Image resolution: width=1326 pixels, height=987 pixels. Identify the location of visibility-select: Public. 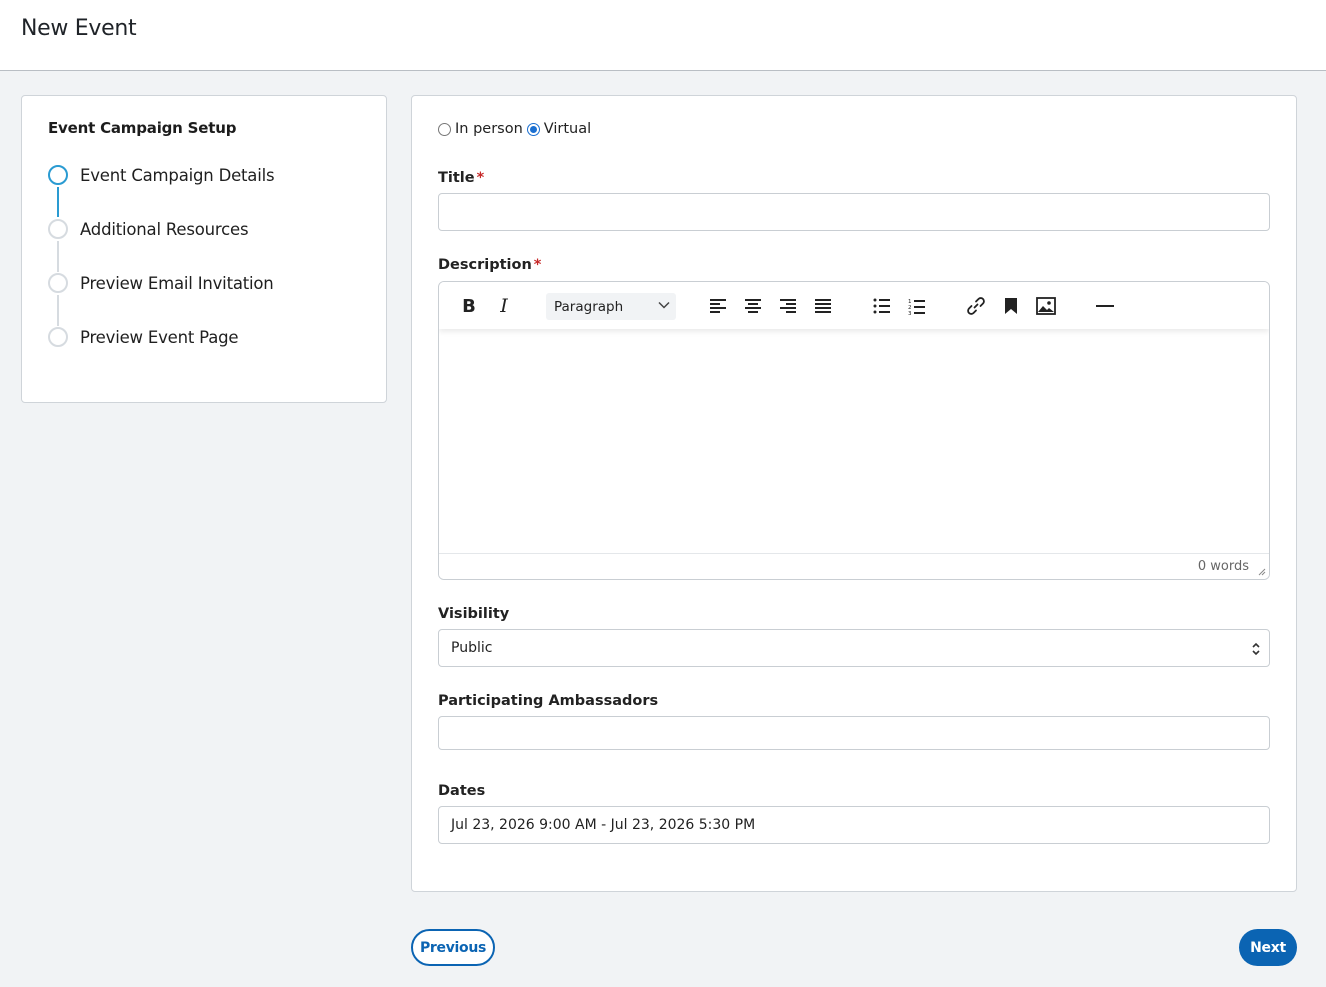
(854, 648).